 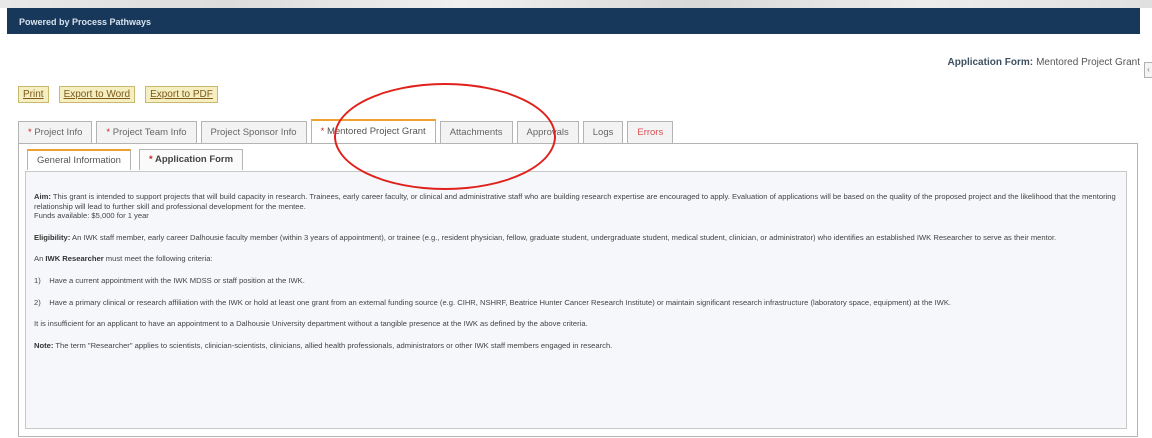 I want to click on tab-label: Errors, so click(x=650, y=132).